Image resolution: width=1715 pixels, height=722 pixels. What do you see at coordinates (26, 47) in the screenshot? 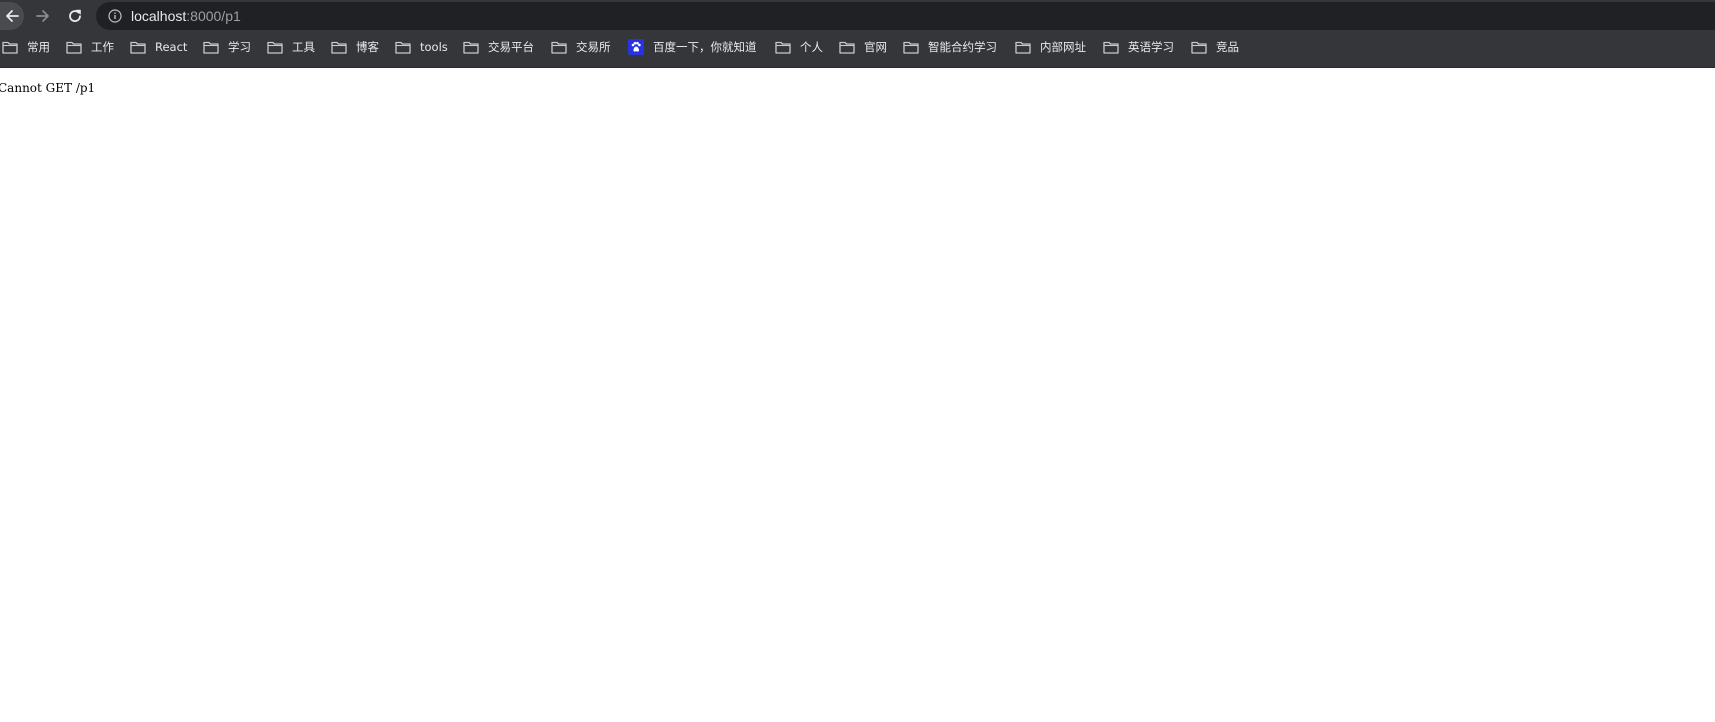
I see `bookmark-folder-常用: 常用` at bounding box center [26, 47].